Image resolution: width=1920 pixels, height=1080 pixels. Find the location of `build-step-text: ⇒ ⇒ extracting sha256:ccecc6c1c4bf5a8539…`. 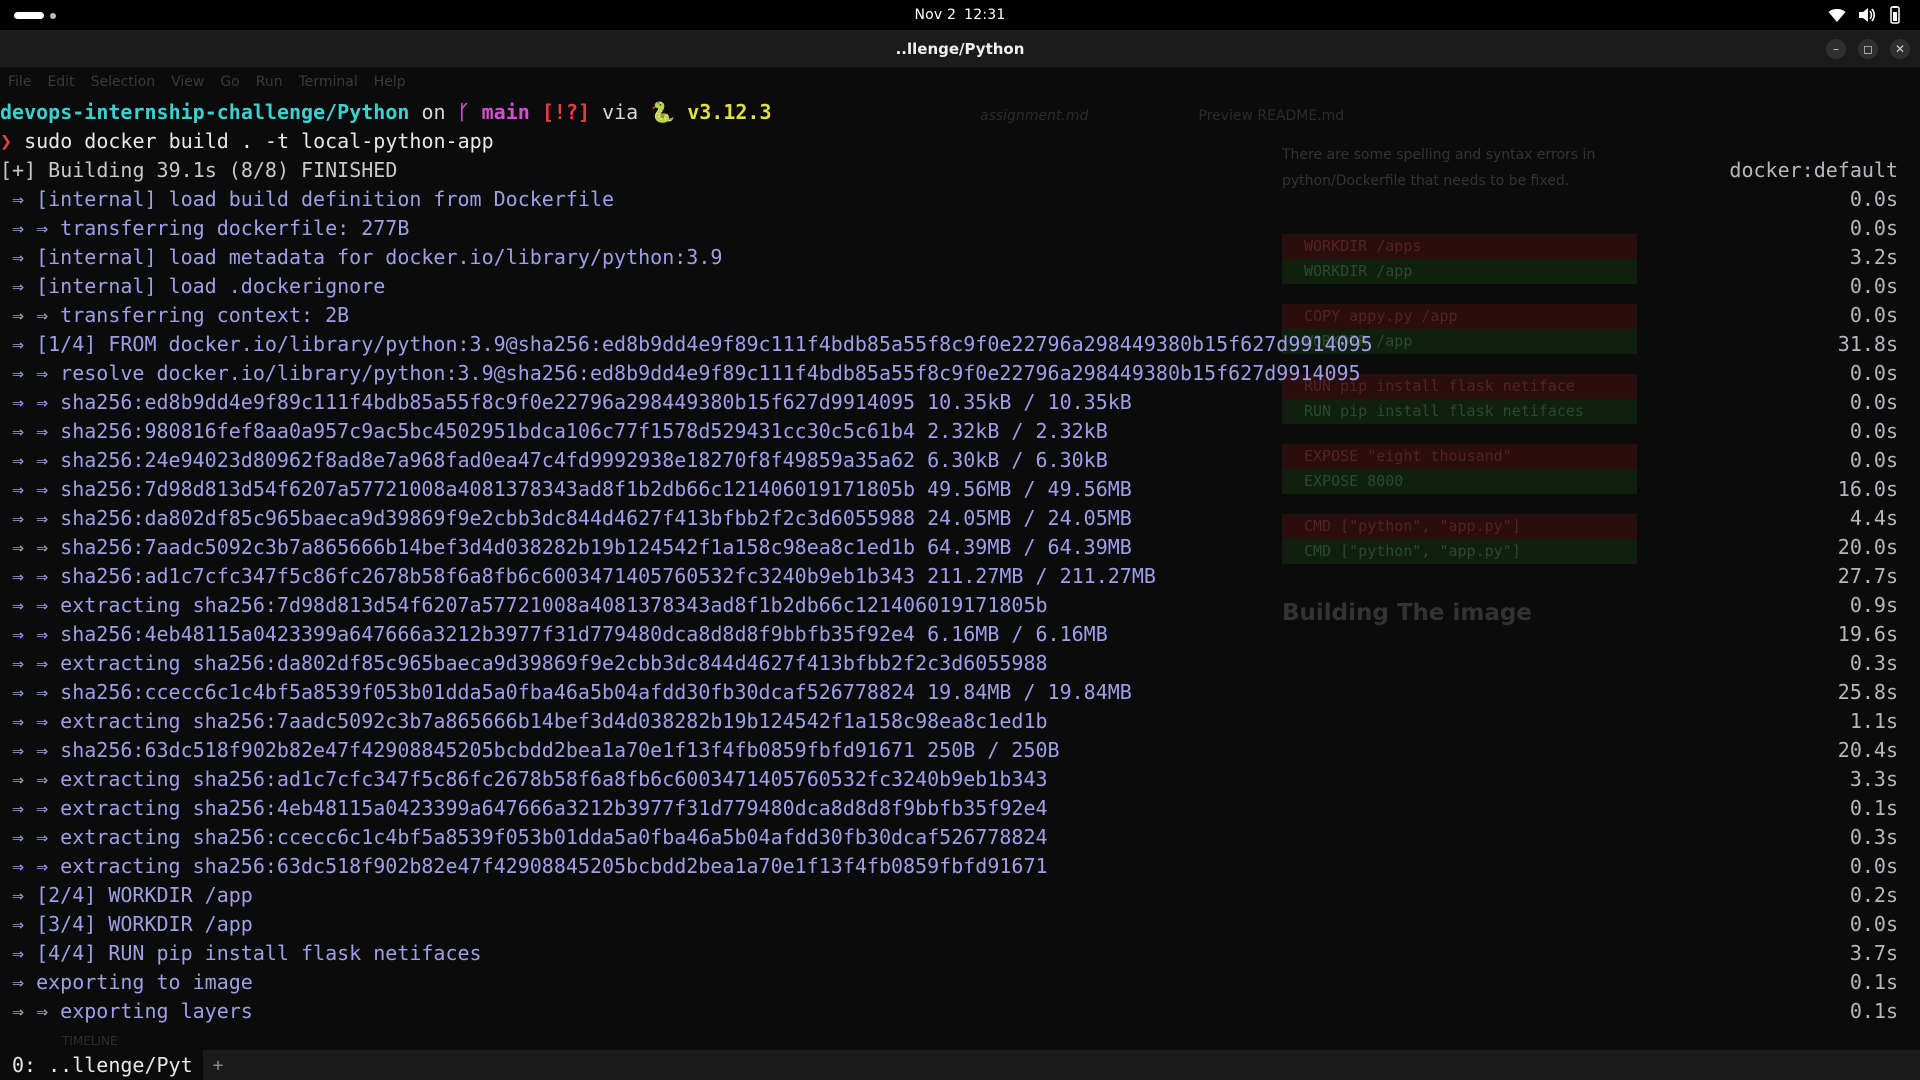

build-step-text: ⇒ ⇒ extracting sha256:ccecc6c1c4bf5a8539… is located at coordinates (530, 837).